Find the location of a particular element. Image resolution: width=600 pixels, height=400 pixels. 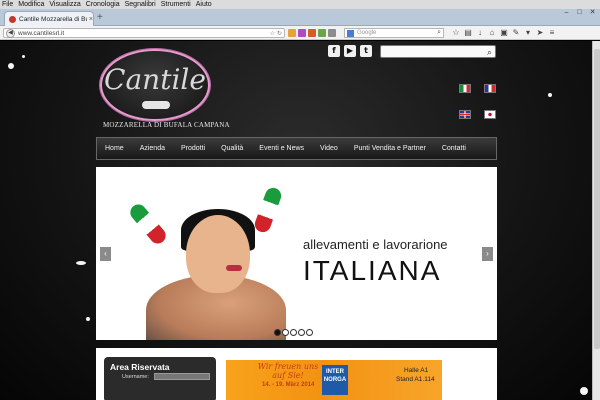

bookmark-star-icon: ☆ is located at coordinates (272, 33).